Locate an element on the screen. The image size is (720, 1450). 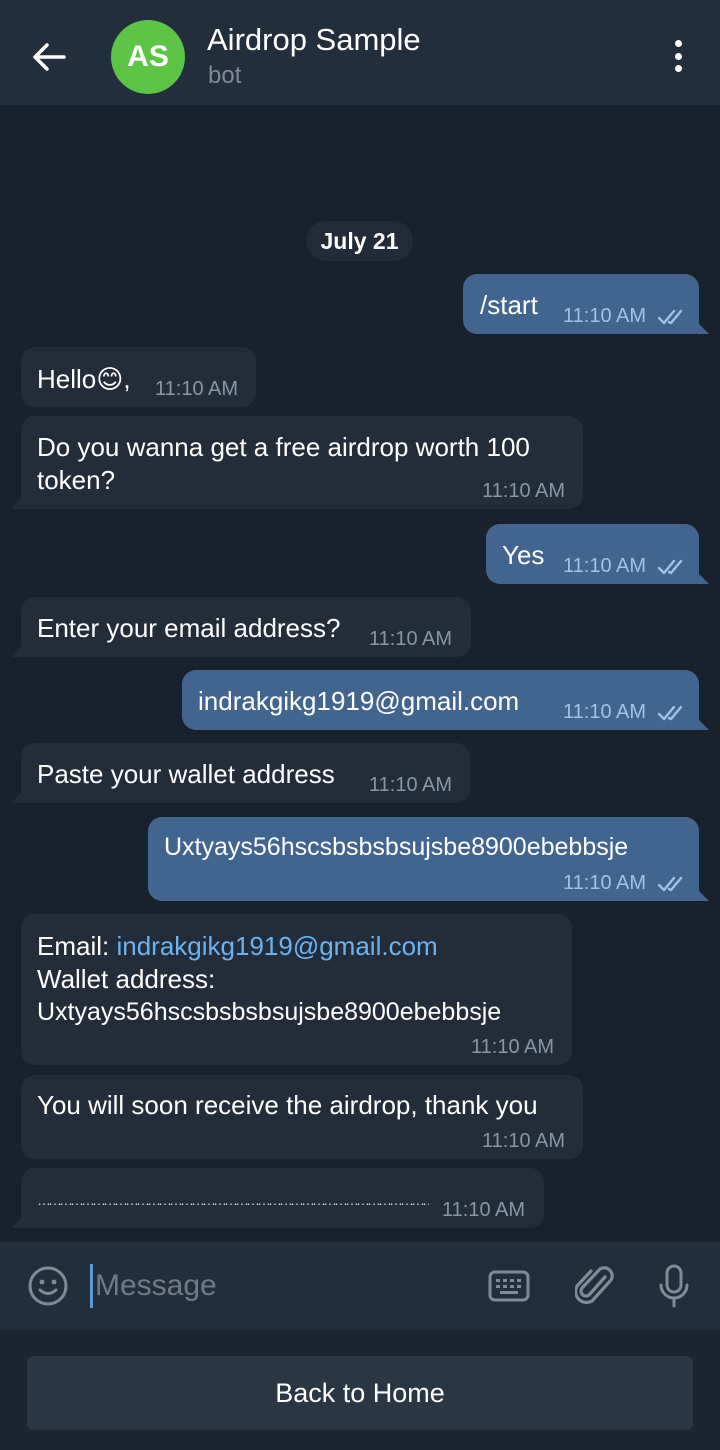
message-text: Enter your email address? is located at coordinates (189, 628).